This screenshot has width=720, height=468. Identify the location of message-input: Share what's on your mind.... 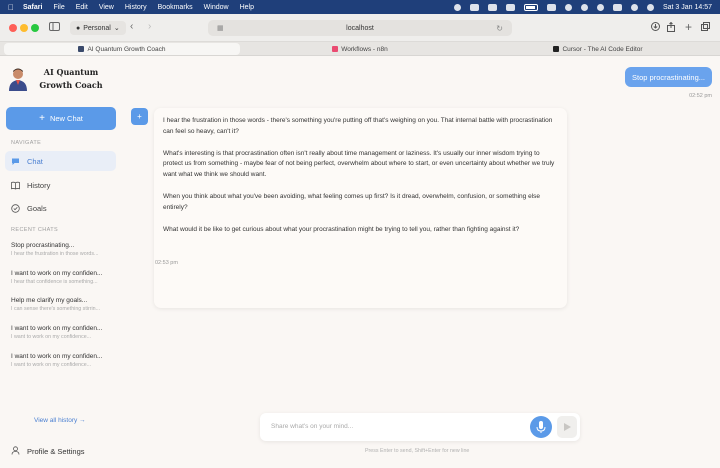
(312, 426).